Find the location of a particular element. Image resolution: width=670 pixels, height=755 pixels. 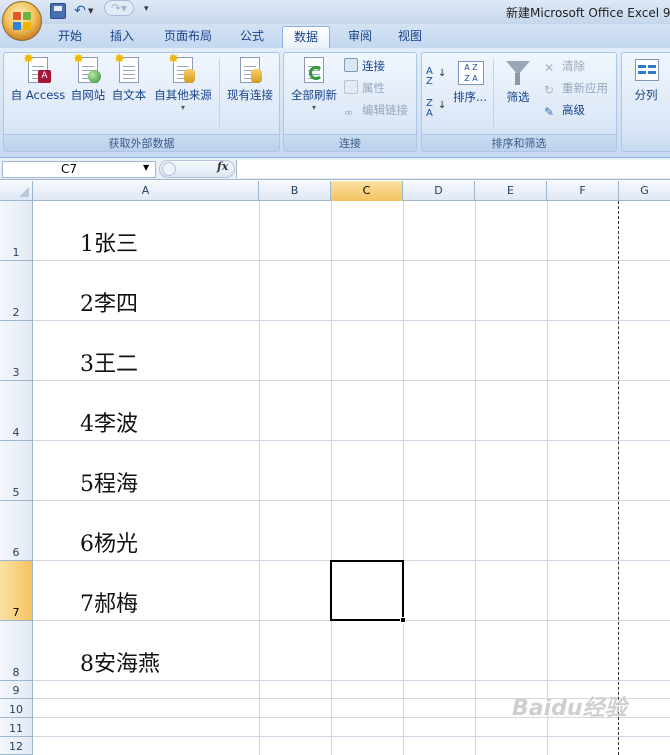

tab-page-layout: 页面布局 is located at coordinates (188, 37).